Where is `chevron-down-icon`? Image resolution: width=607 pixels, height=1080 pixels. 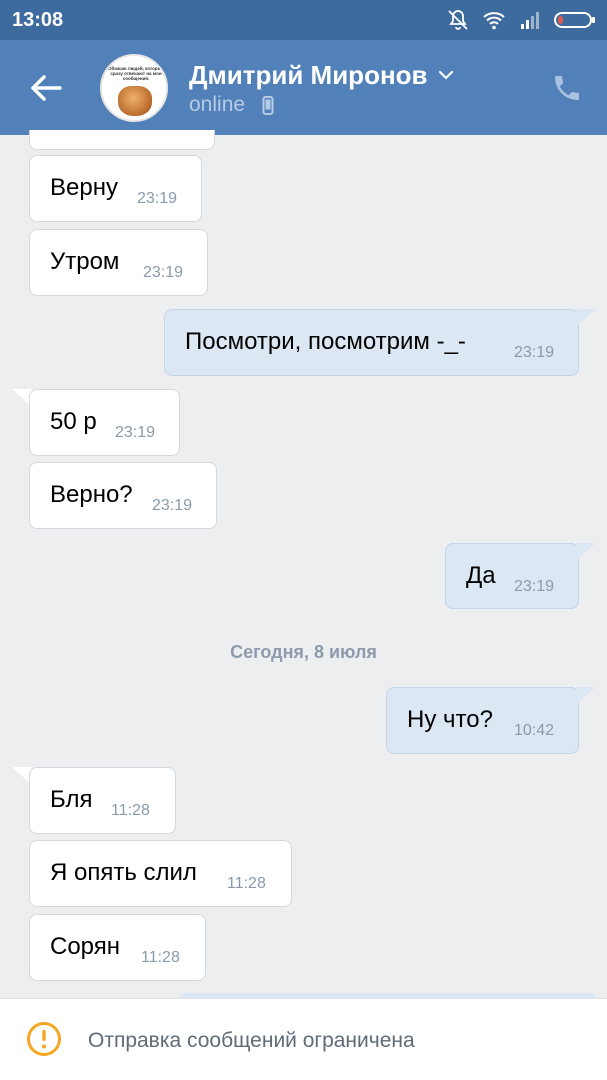 chevron-down-icon is located at coordinates (446, 75).